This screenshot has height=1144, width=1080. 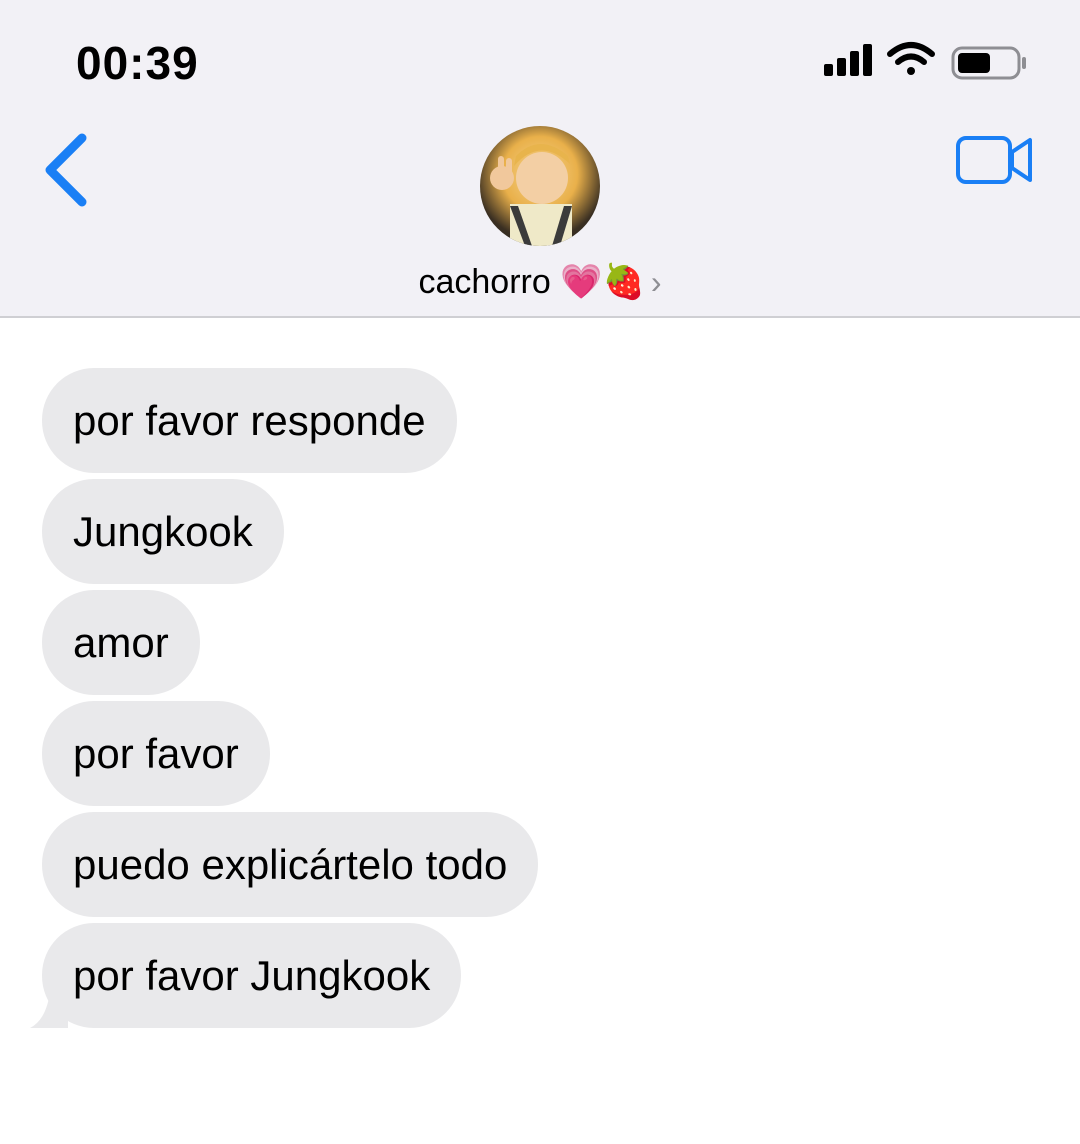 I want to click on message-text: amor, so click(x=121, y=642).